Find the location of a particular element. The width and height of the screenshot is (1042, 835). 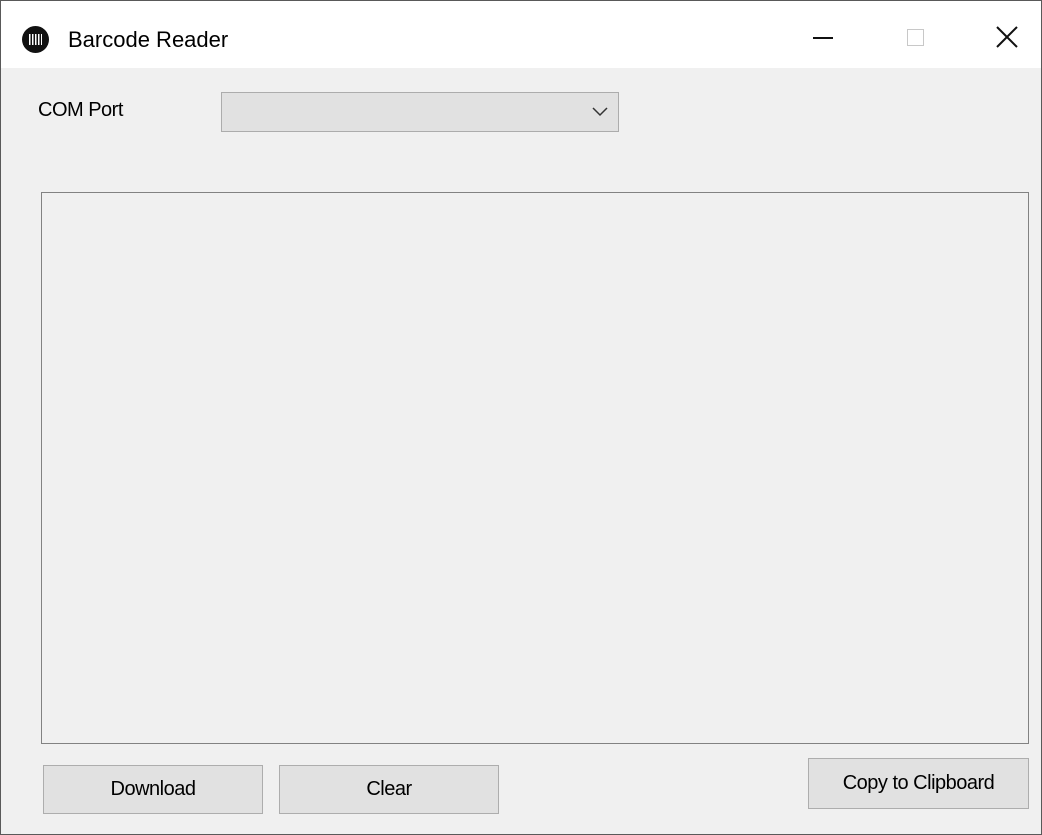

close-button is located at coordinates (1002, 34).